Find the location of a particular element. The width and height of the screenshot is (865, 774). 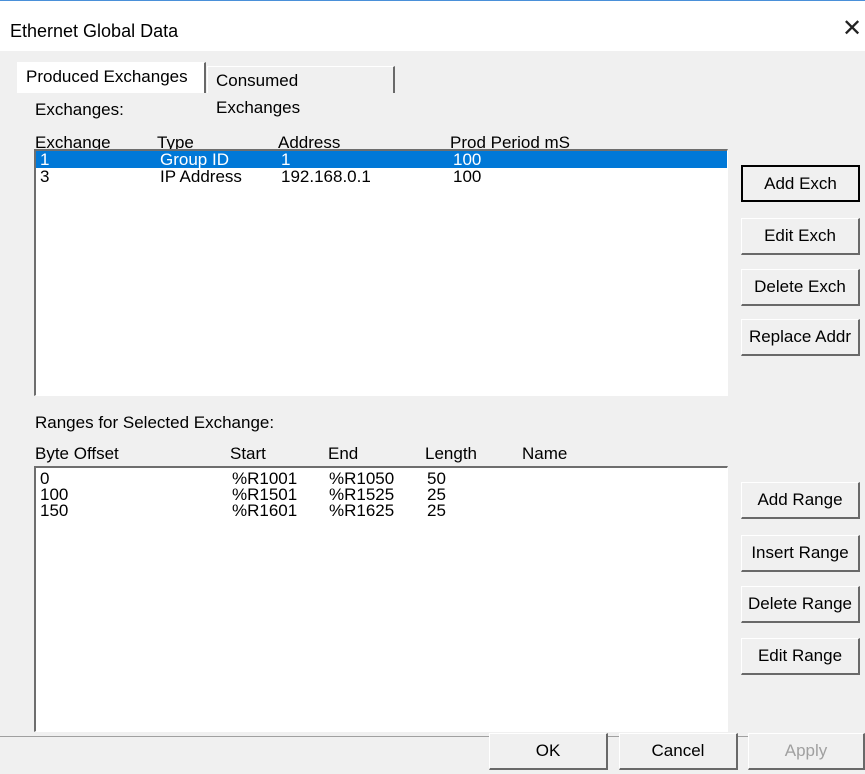

add-exch-button: Add Exch is located at coordinates (800, 183).